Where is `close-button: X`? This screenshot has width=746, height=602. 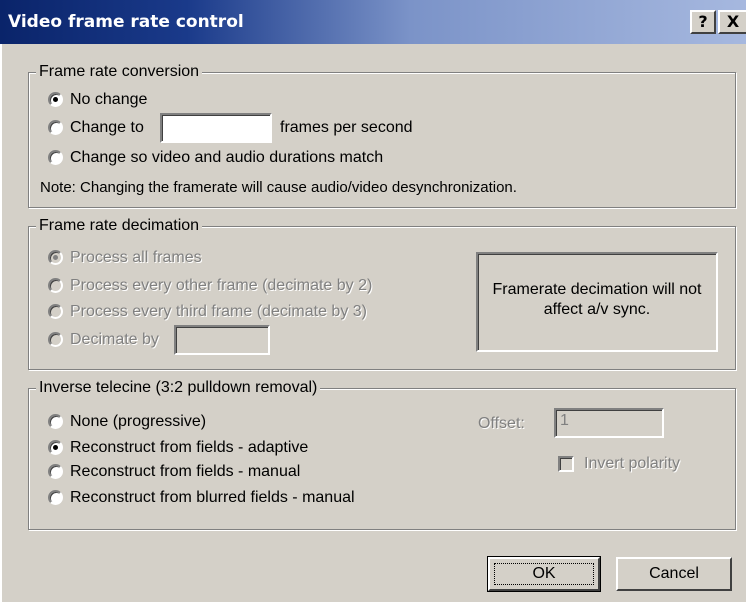 close-button: X is located at coordinates (732, 22).